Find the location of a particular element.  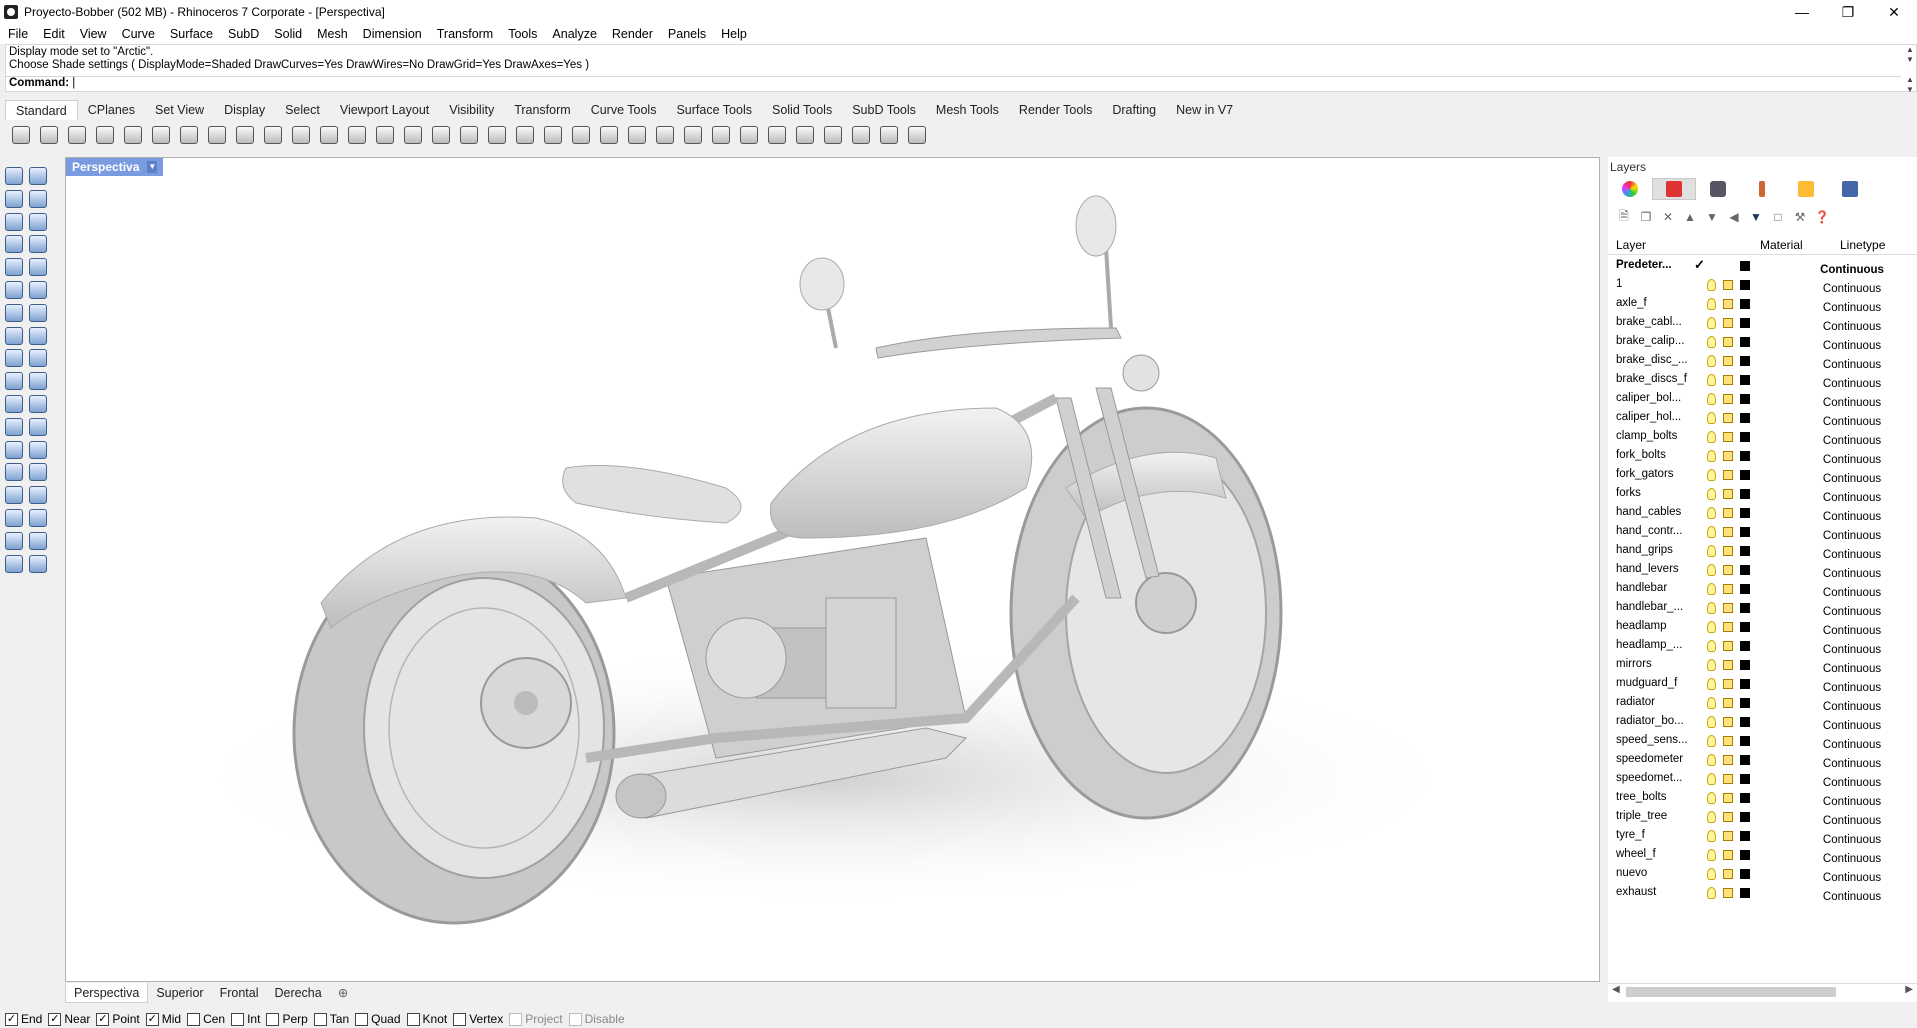

command-input: Command: | is located at coordinates (953, 84).